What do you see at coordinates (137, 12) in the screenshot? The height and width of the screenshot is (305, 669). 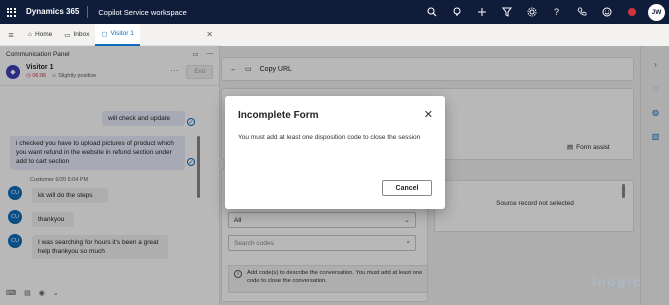 I see `app-name: Copilot Service workspace` at bounding box center [137, 12].